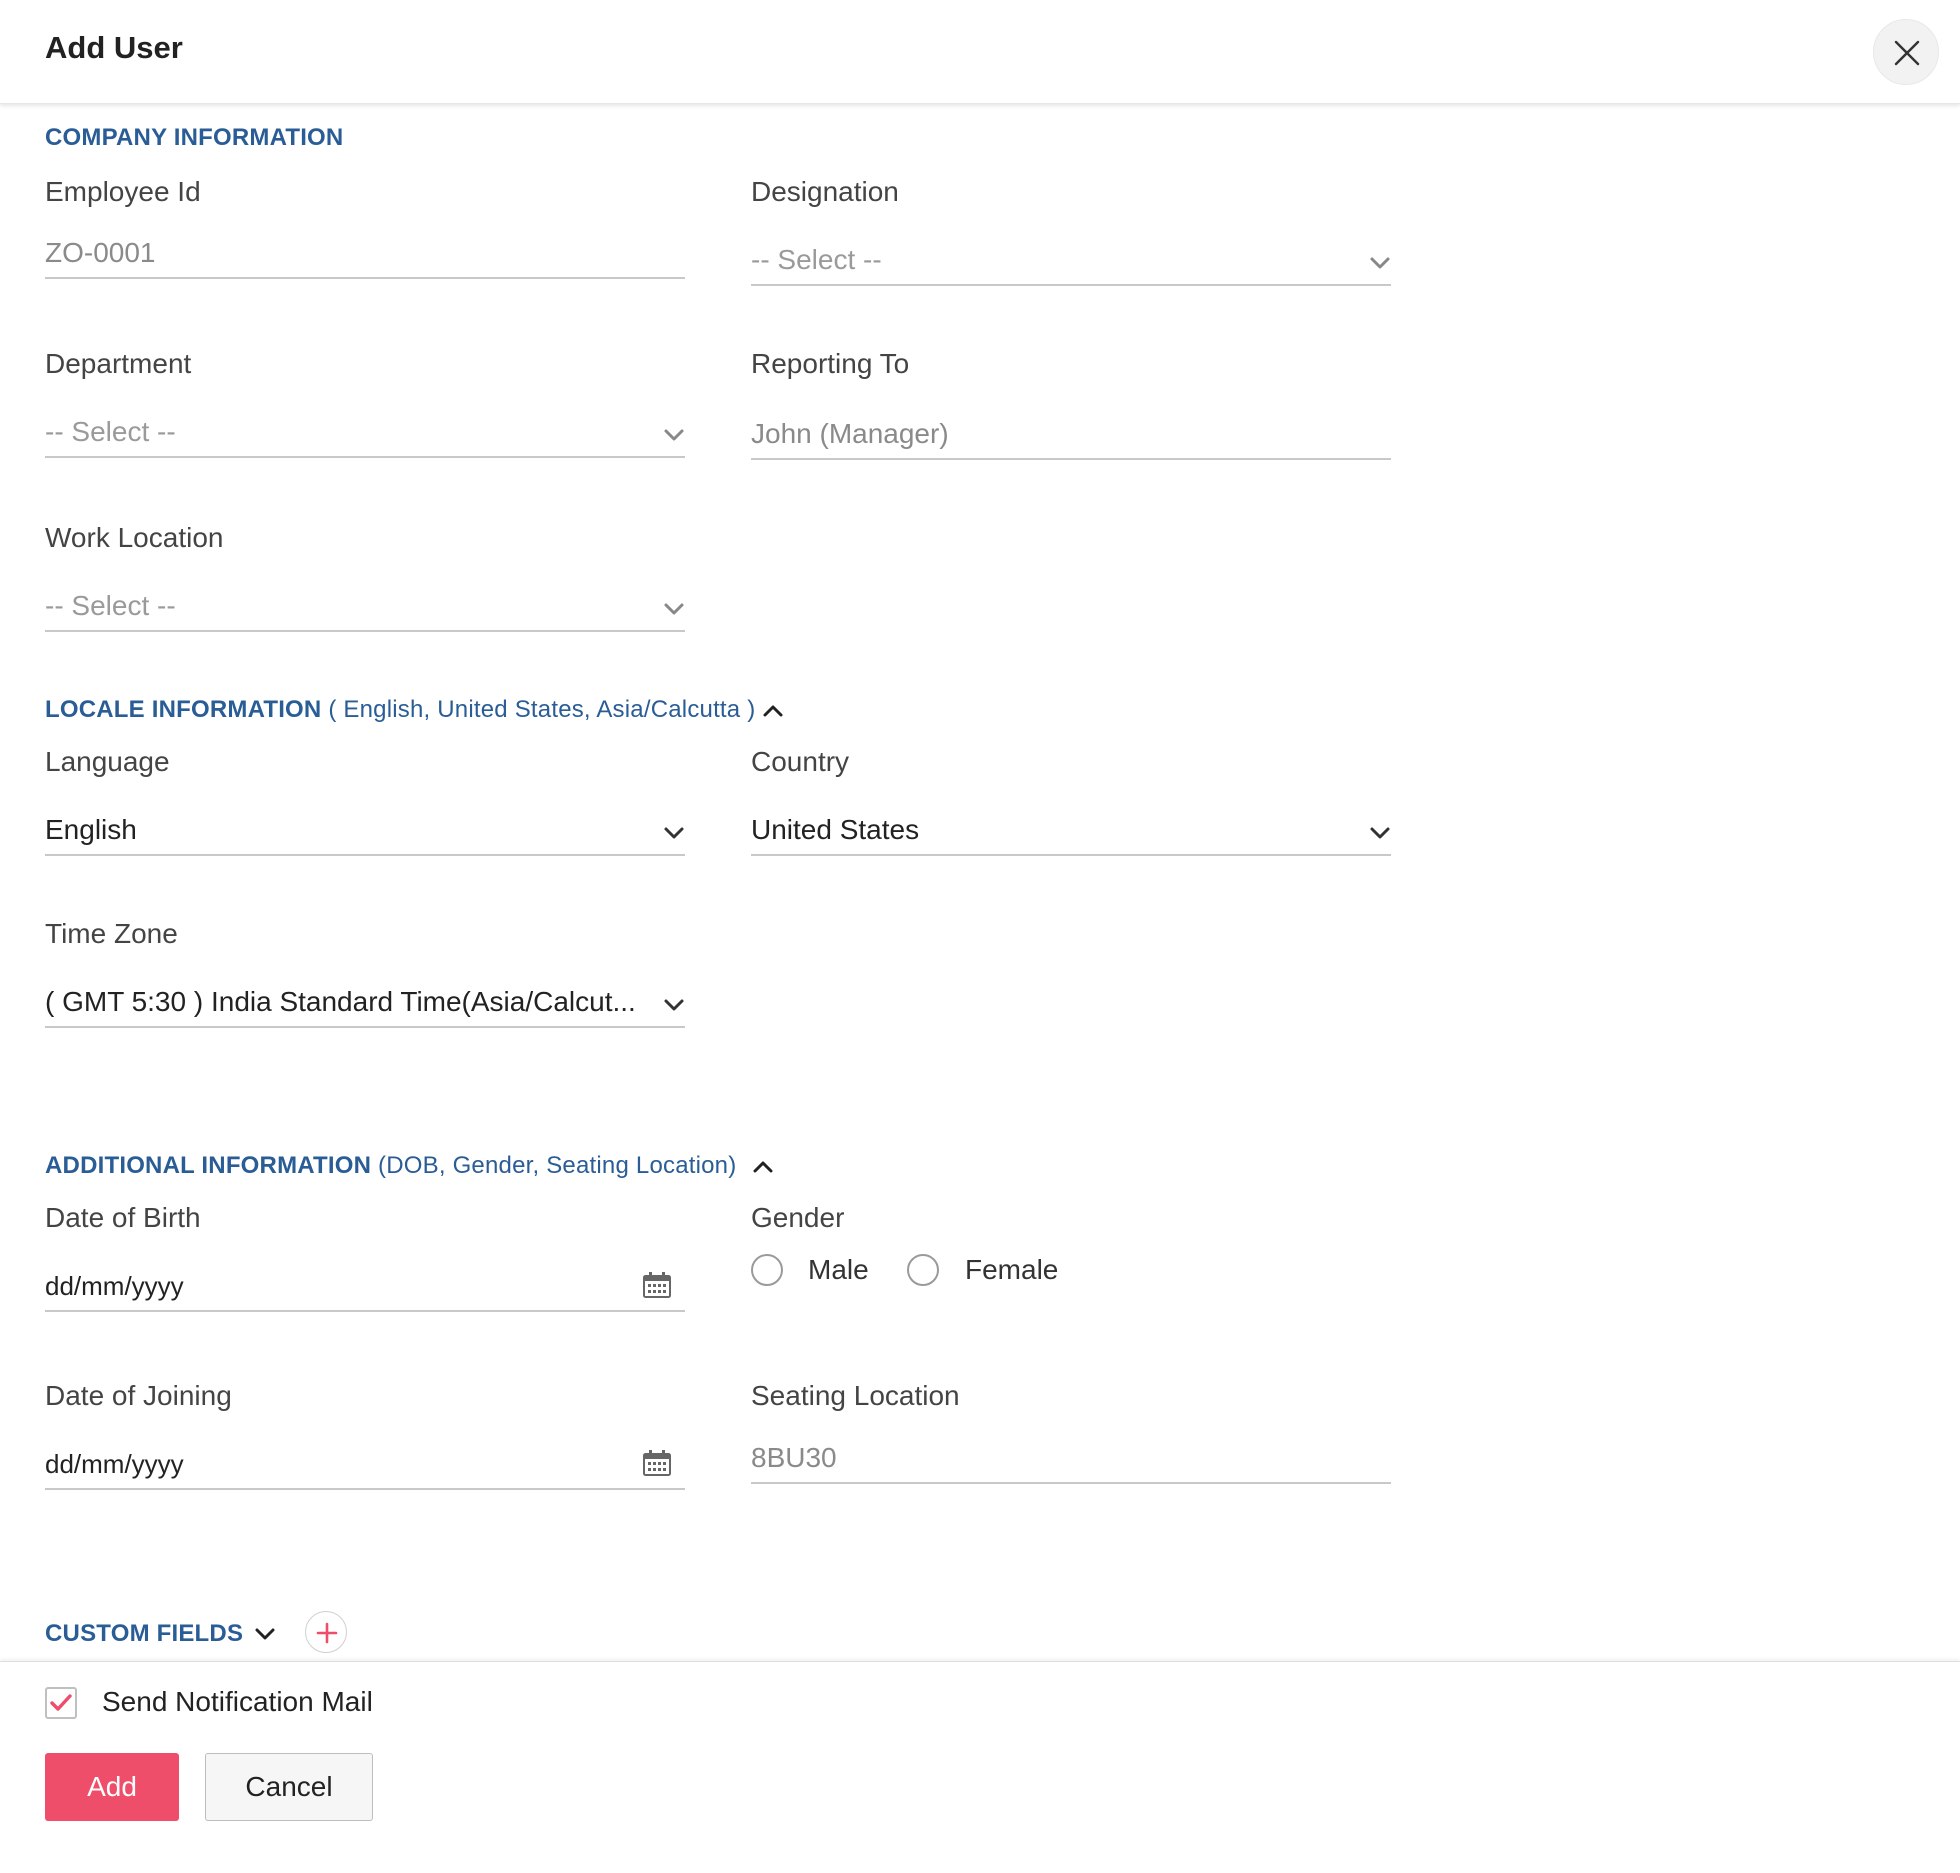 The image size is (1960, 1873). I want to click on country-label: Country, so click(800, 761).